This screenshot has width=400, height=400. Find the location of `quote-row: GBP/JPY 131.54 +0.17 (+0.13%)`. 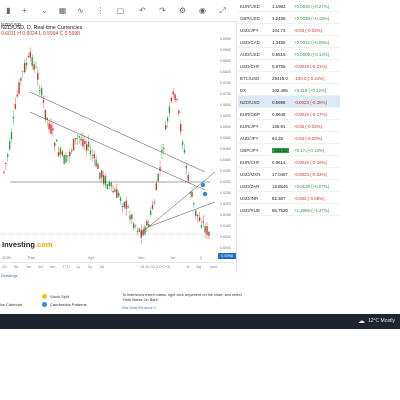

quote-row: GBP/JPY 131.54 +0.17 (+0.13%) is located at coordinates (289, 150).